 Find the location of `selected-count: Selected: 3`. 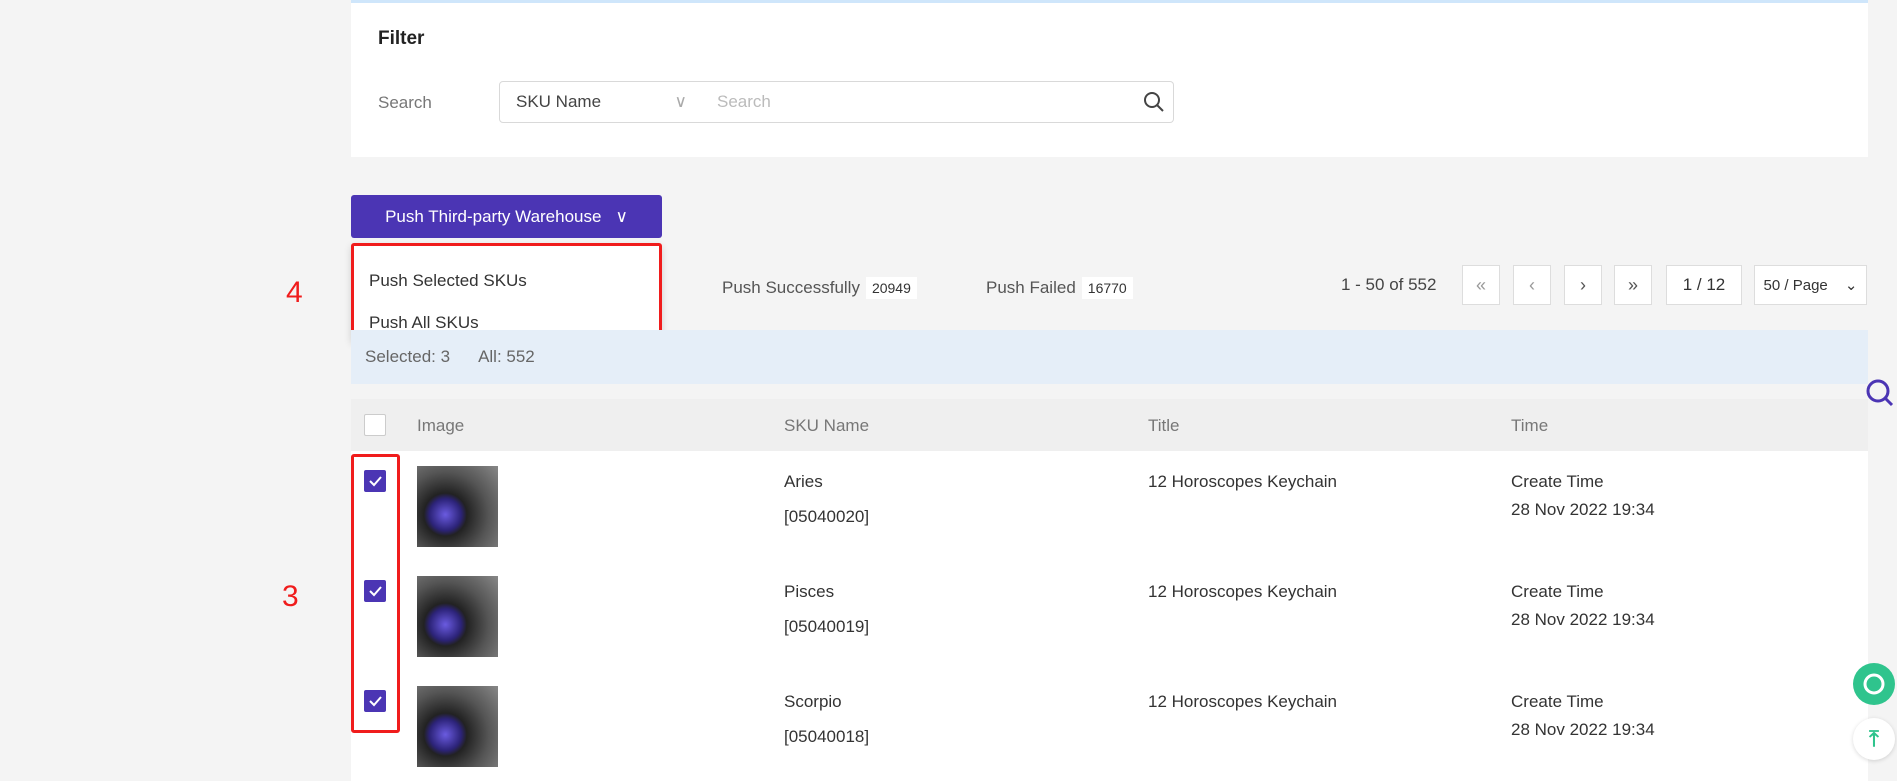

selected-count: Selected: 3 is located at coordinates (408, 356).